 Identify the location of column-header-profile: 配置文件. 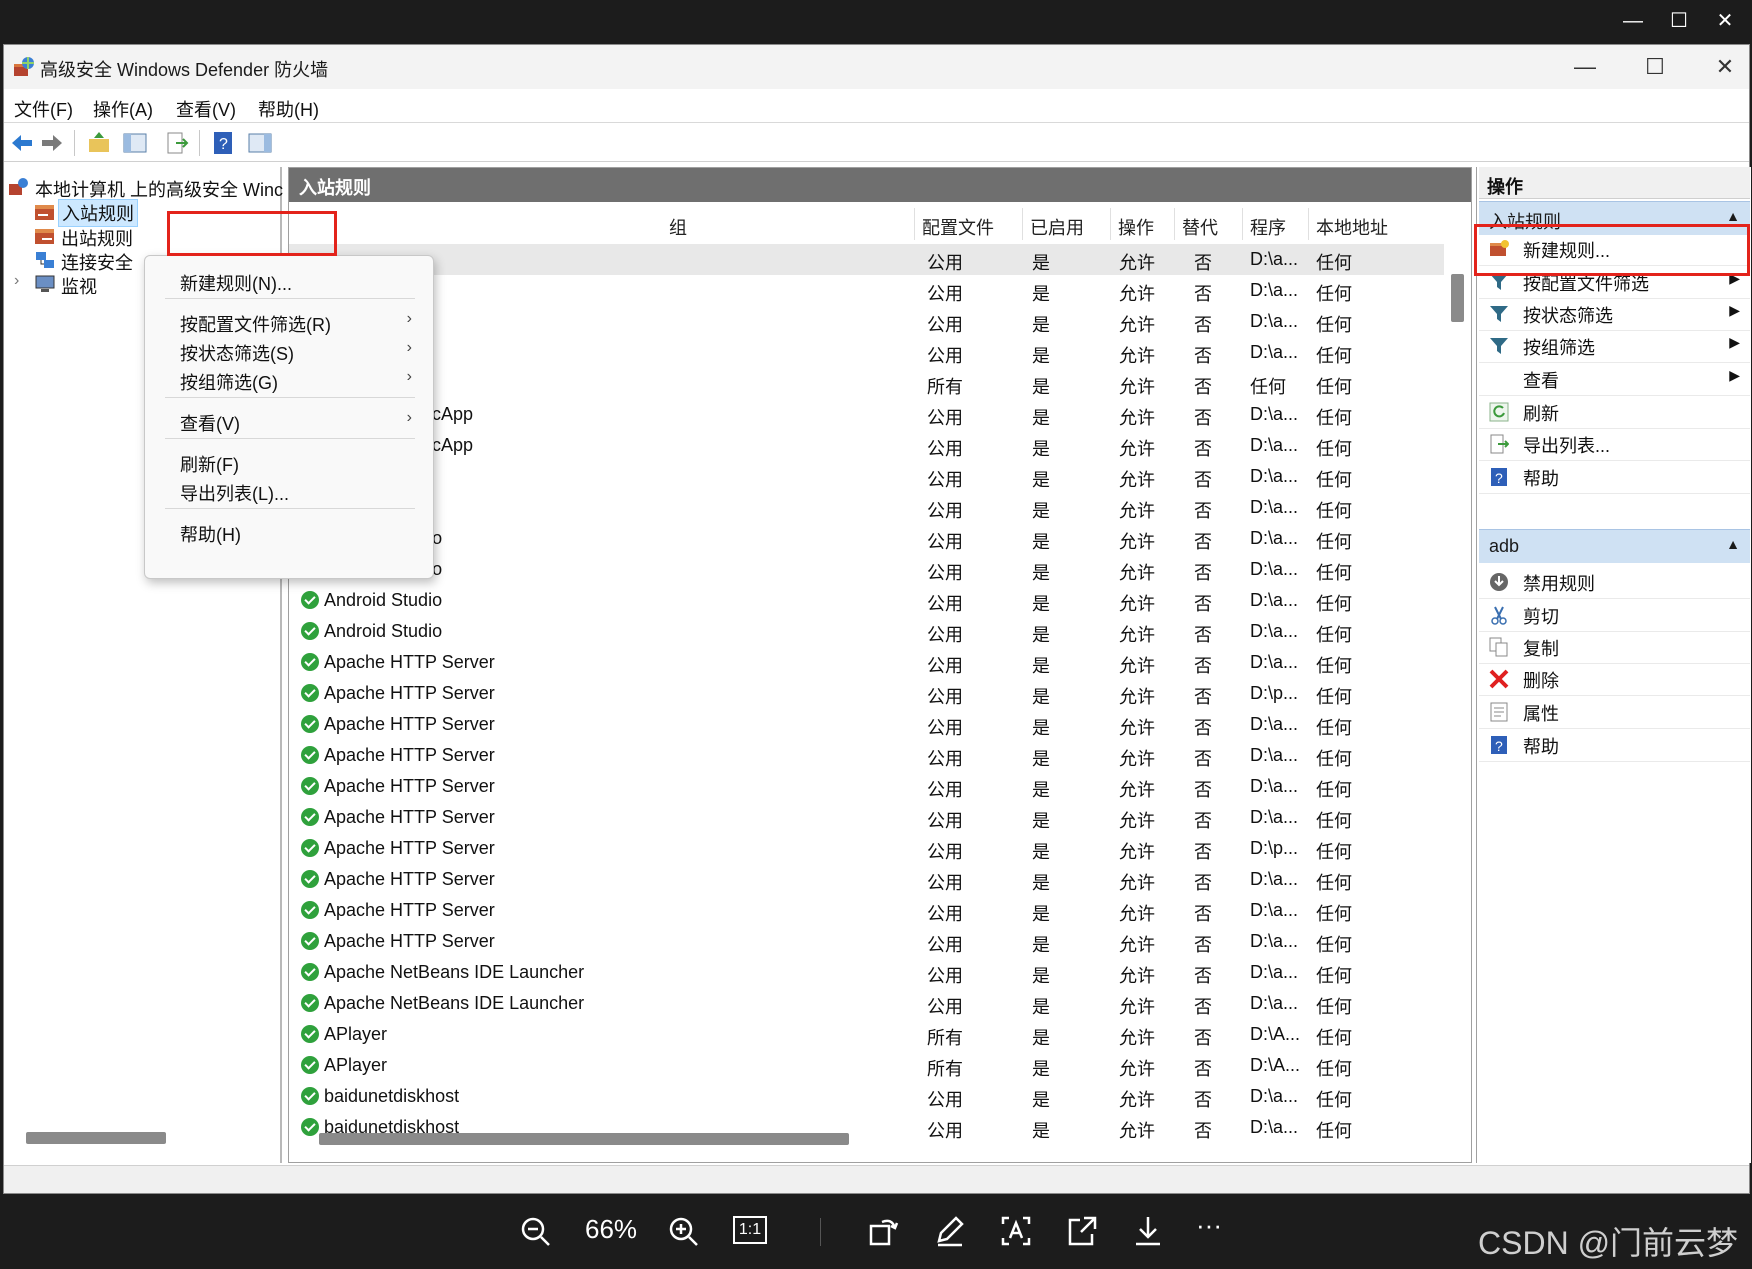
(958, 227).